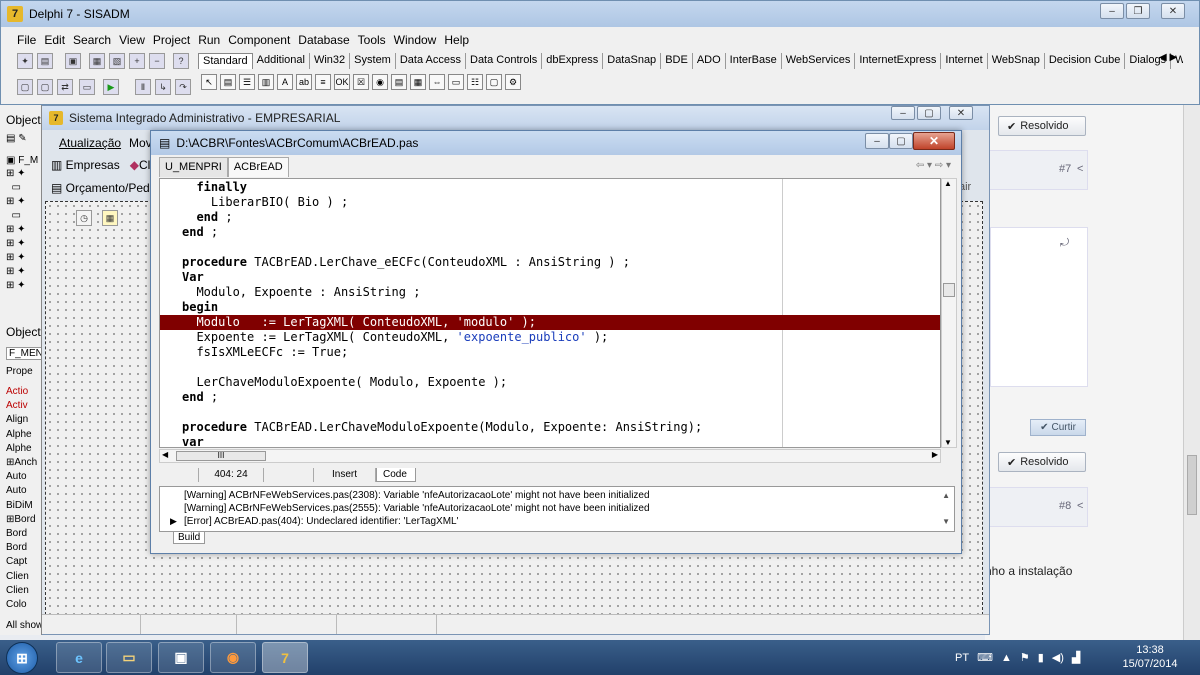  What do you see at coordinates (266, 82) in the screenshot?
I see `popupmenu-icon: ▥` at bounding box center [266, 82].